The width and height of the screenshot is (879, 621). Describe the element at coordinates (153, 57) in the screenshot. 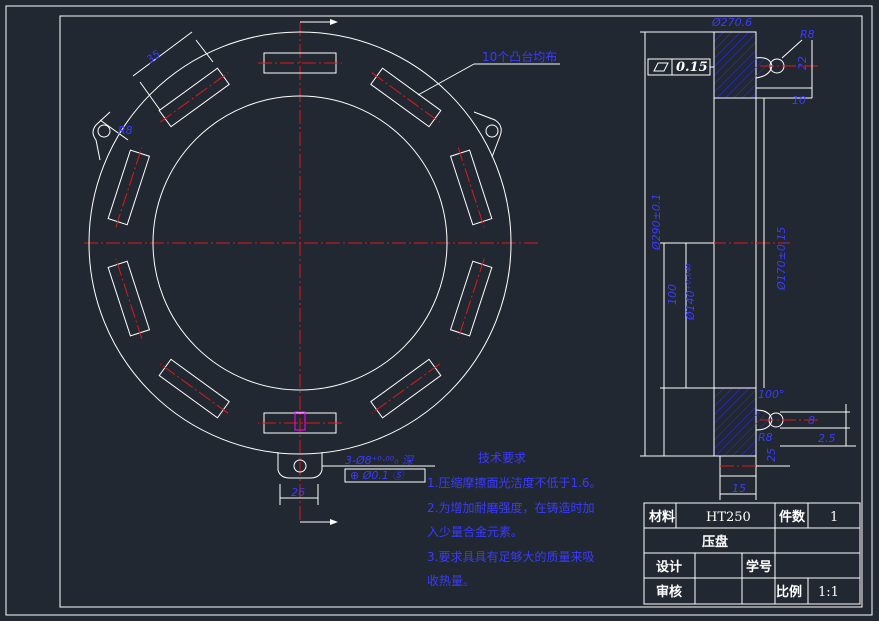

I see `svg-text: 35` at that location.